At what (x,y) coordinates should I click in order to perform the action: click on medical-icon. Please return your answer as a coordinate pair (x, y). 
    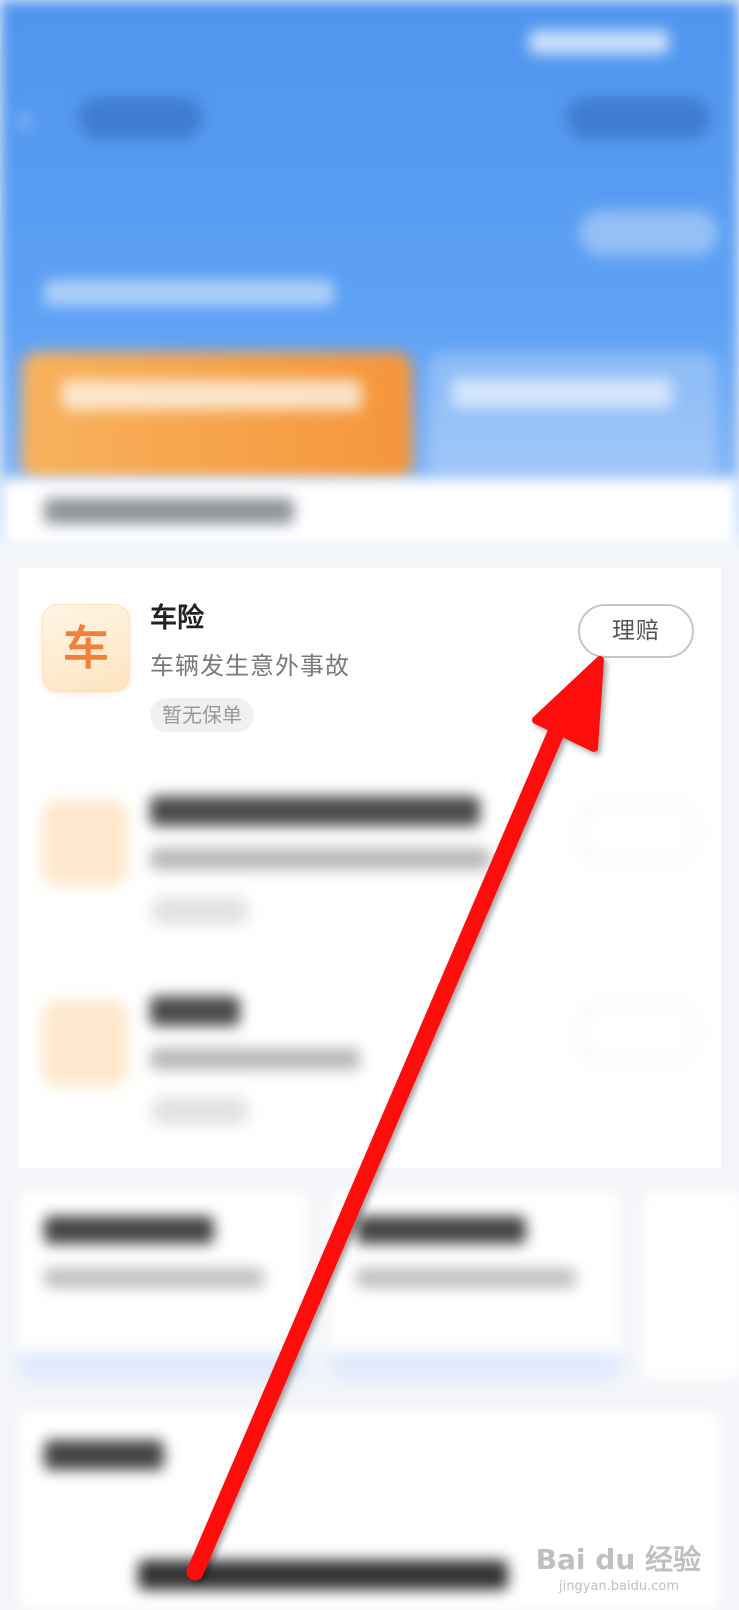
    Looking at the image, I should click on (85, 1043).